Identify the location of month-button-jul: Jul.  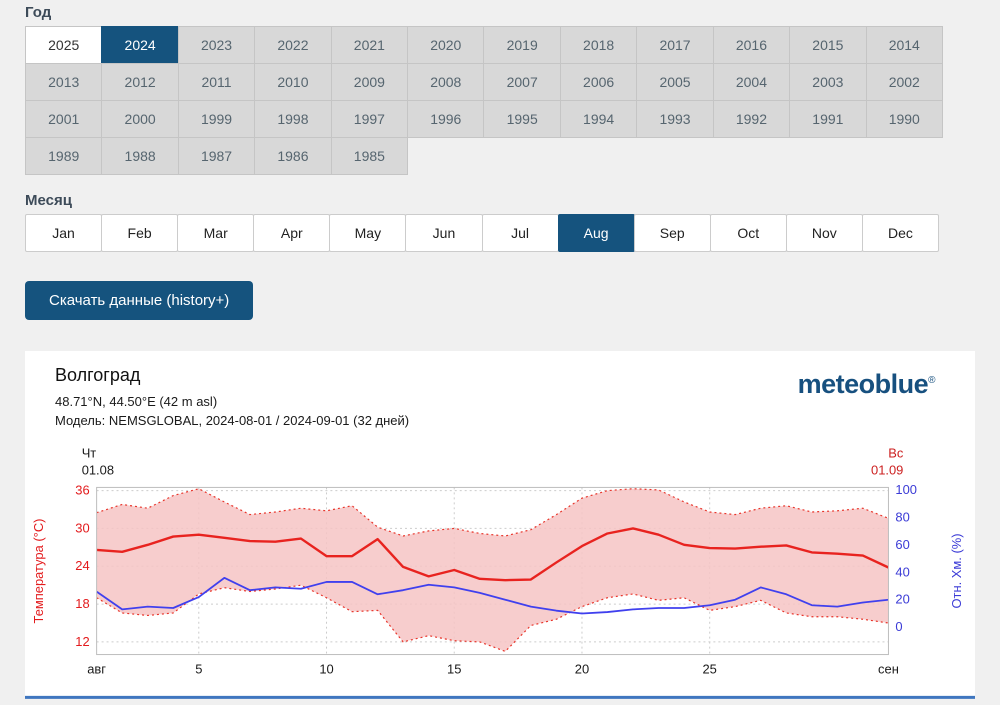
(520, 233).